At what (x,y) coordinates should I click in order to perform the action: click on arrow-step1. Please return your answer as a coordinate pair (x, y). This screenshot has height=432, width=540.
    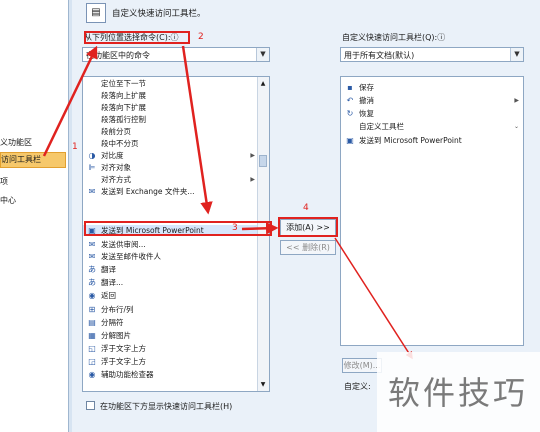
    Looking at the image, I should click on (70, 101).